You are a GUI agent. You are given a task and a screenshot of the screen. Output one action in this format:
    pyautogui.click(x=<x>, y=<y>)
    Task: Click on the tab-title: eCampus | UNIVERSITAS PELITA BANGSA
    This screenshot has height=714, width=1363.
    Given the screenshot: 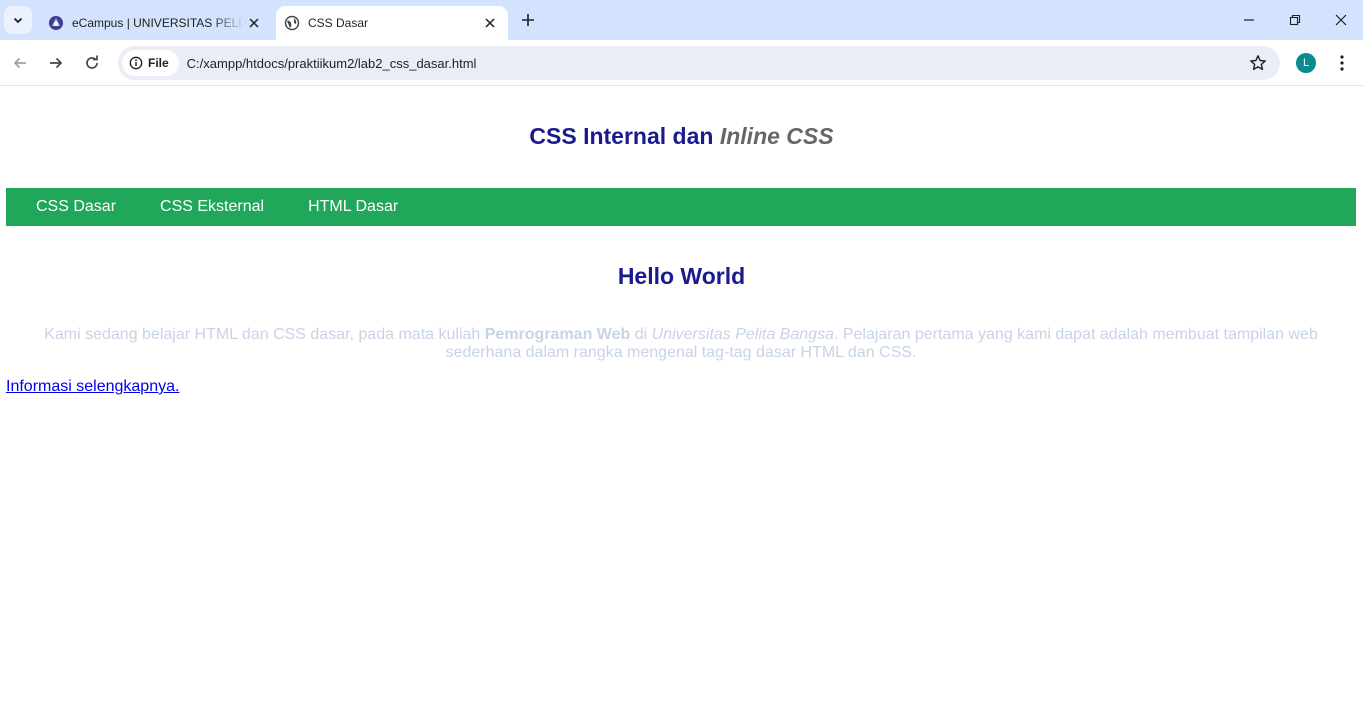 What is the action you would take?
    pyautogui.click(x=159, y=23)
    